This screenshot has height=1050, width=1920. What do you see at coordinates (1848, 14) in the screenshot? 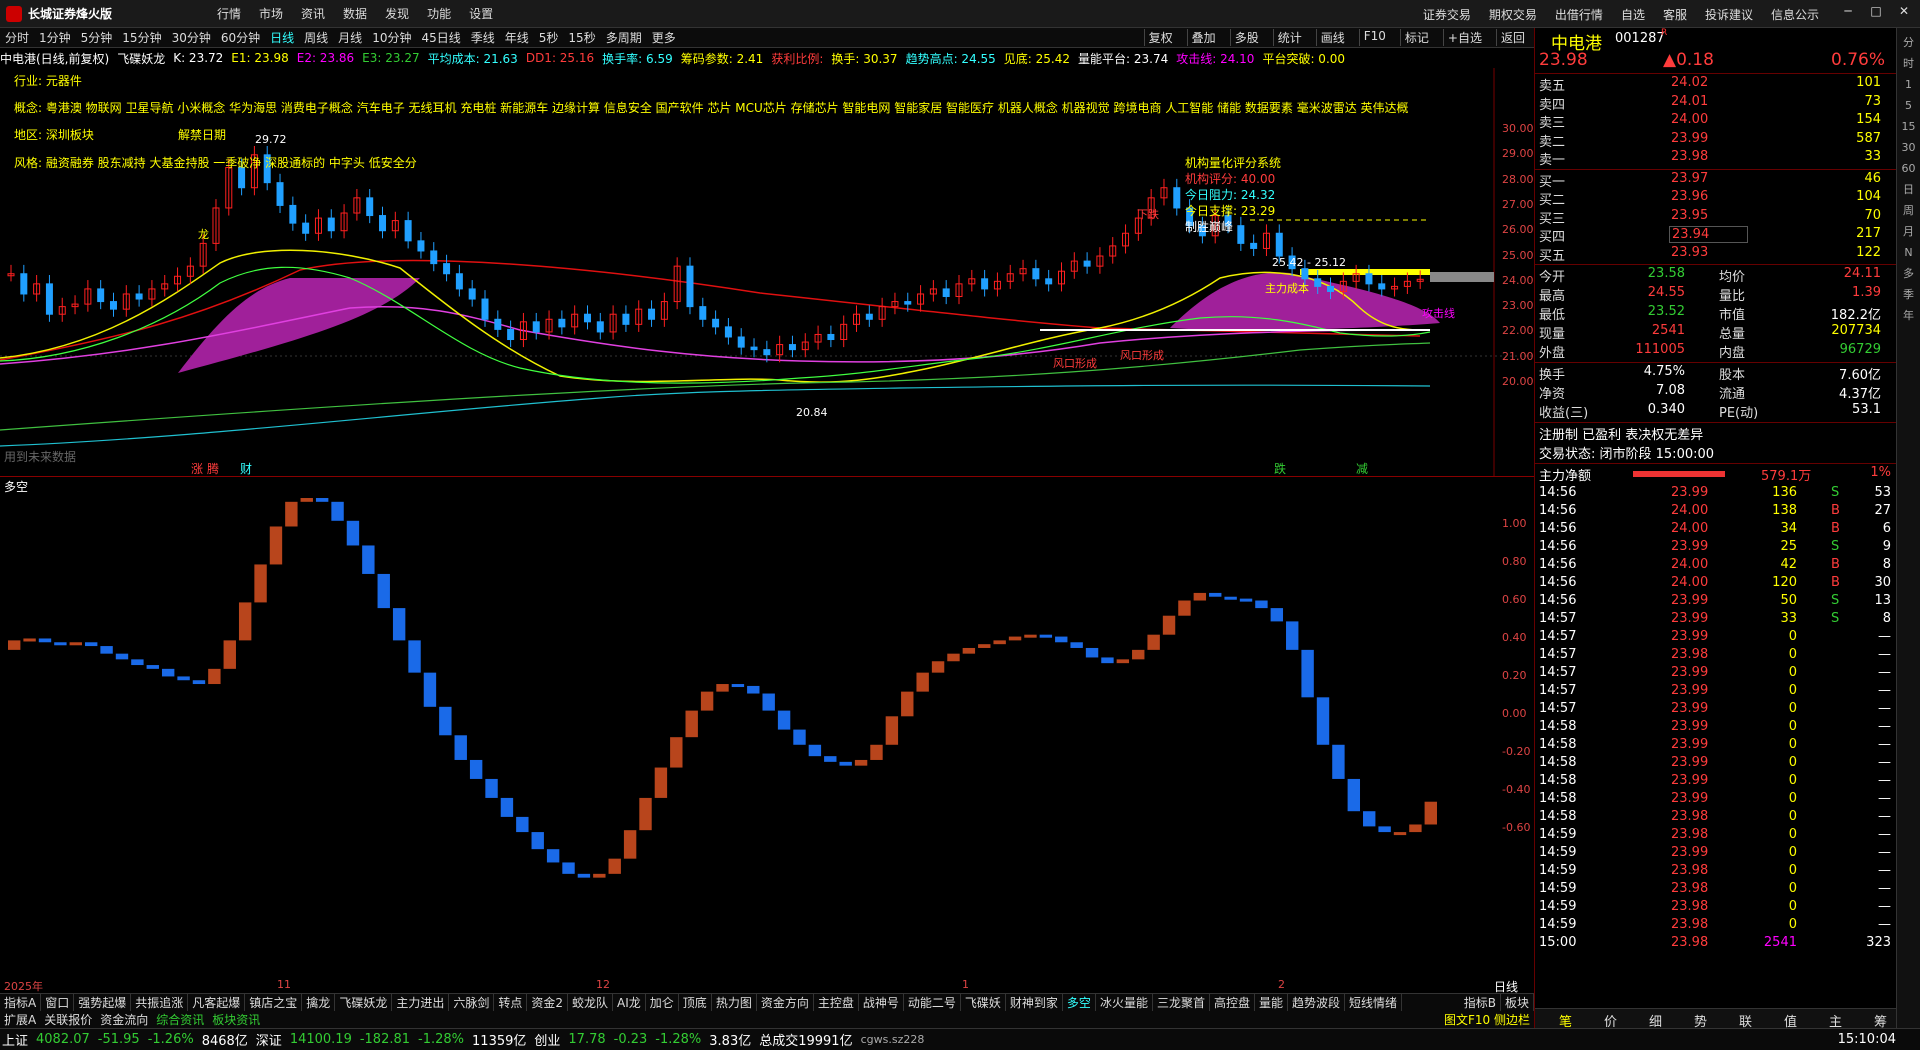
I see `minimize-icon: ─` at bounding box center [1848, 14].